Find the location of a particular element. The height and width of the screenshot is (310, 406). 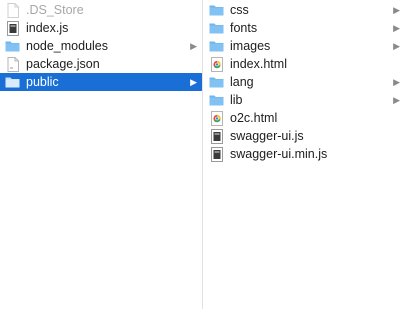

file-row-index-js: index.js is located at coordinates (101, 28).